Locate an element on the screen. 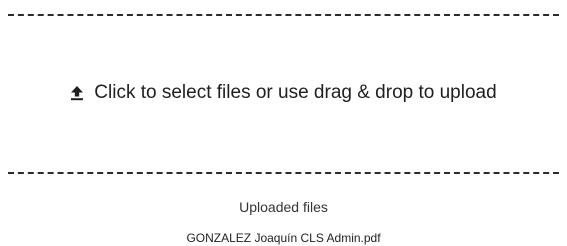  upload-icon is located at coordinates (77, 93).